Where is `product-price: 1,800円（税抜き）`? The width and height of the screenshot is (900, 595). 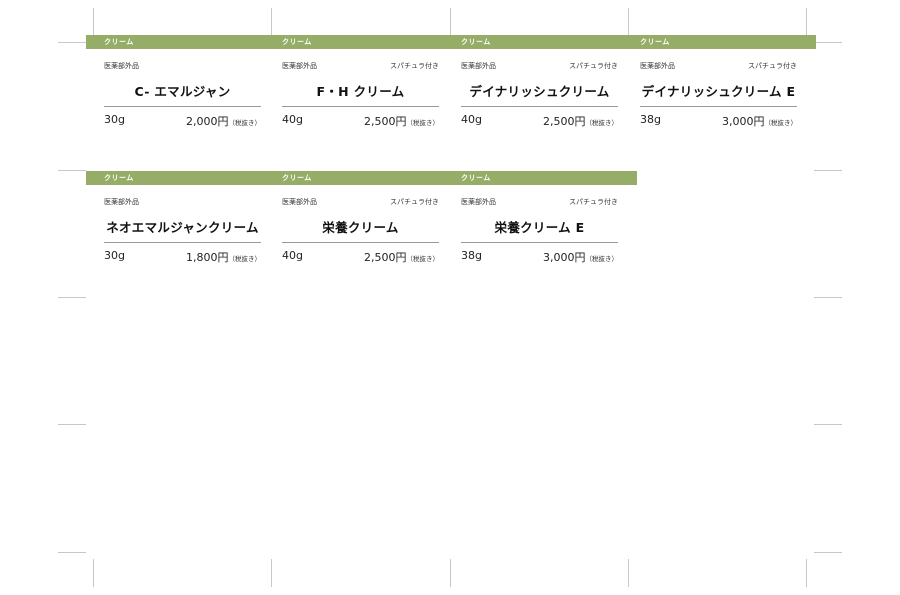
product-price: 1,800円（税抜き） is located at coordinates (223, 257).